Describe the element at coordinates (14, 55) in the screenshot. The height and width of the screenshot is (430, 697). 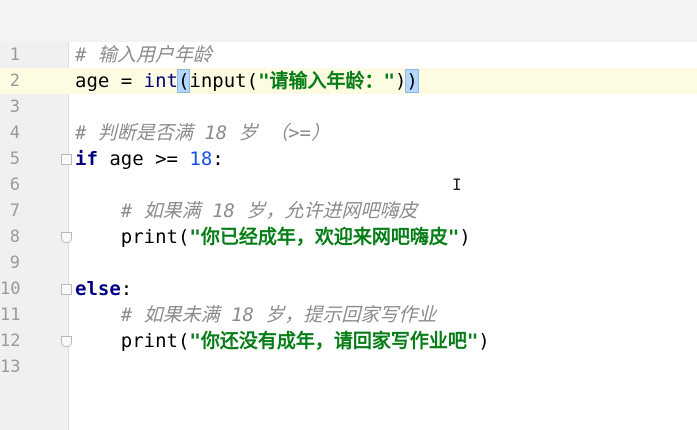
I see `line-number: 1` at that location.